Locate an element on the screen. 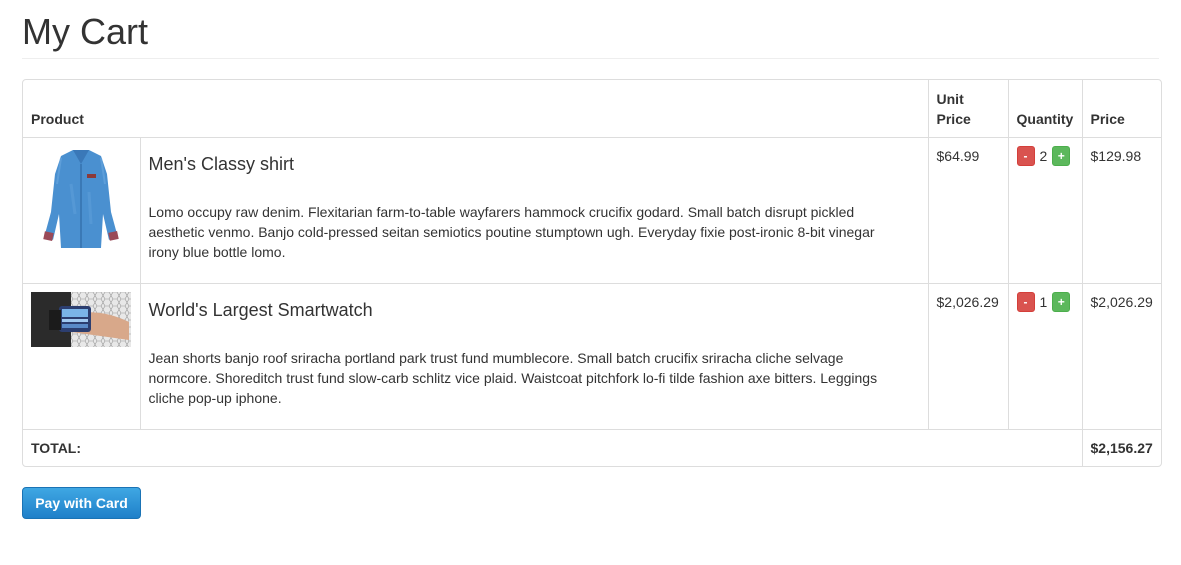 The height and width of the screenshot is (565, 1181). smartwatch-image is located at coordinates (81, 319).